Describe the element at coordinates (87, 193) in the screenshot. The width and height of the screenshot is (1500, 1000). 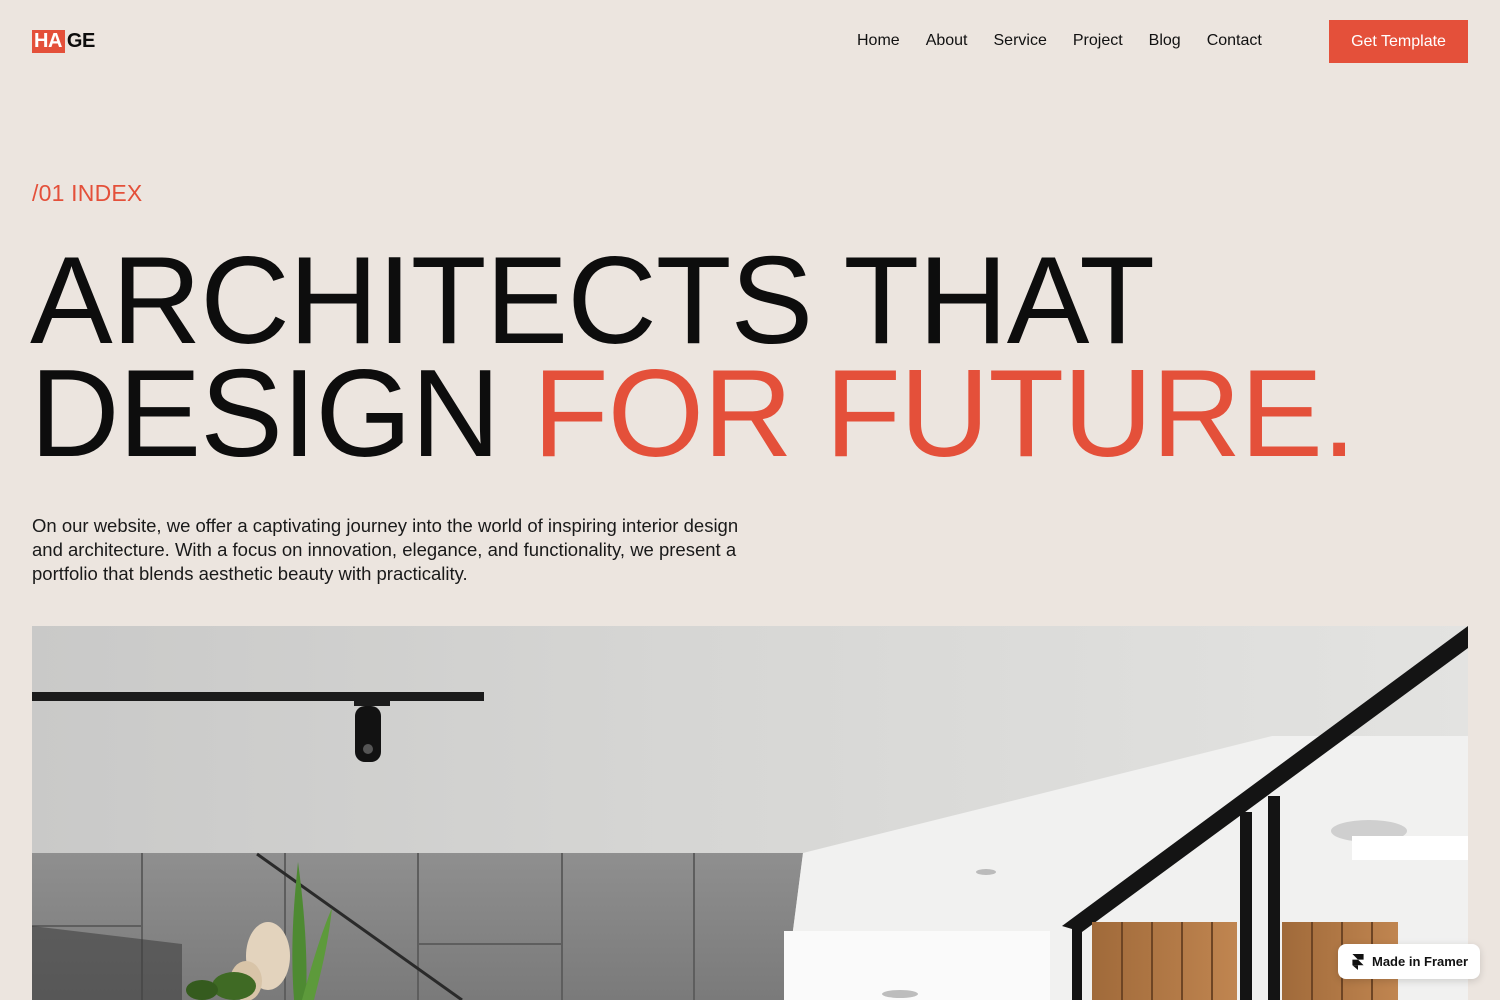
I see `section-index: /01 INDEX` at that location.